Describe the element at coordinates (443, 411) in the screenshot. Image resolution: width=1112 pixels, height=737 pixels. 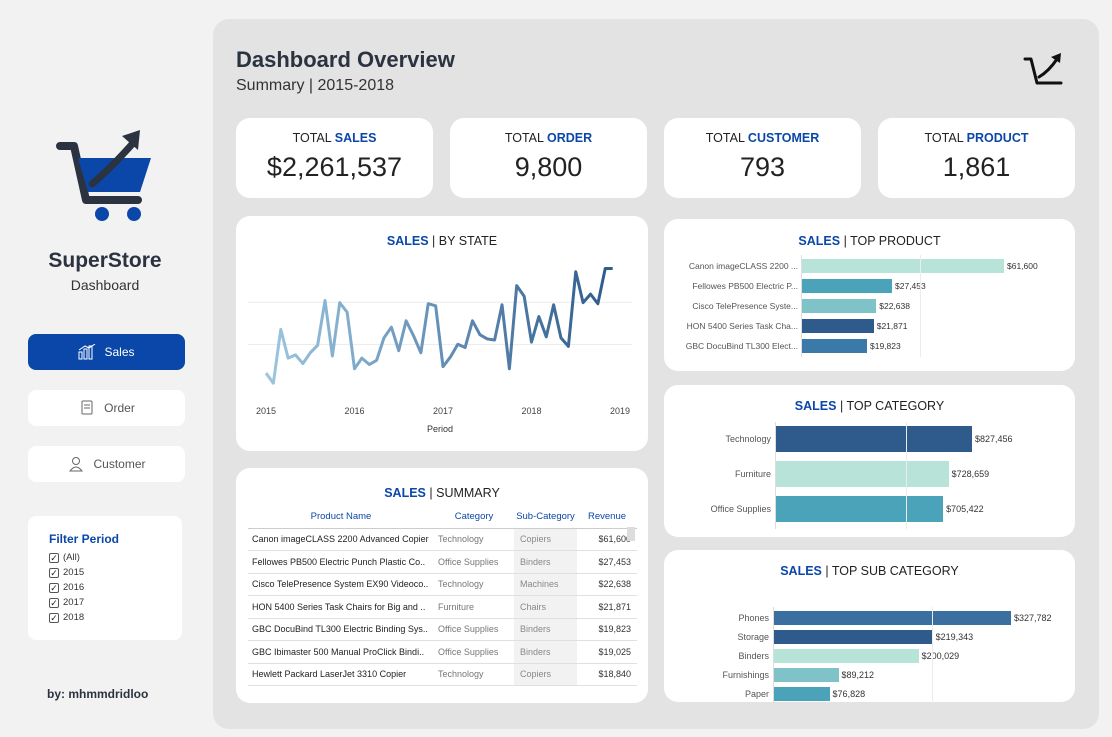
I see `x-tick-label: 2017` at that location.